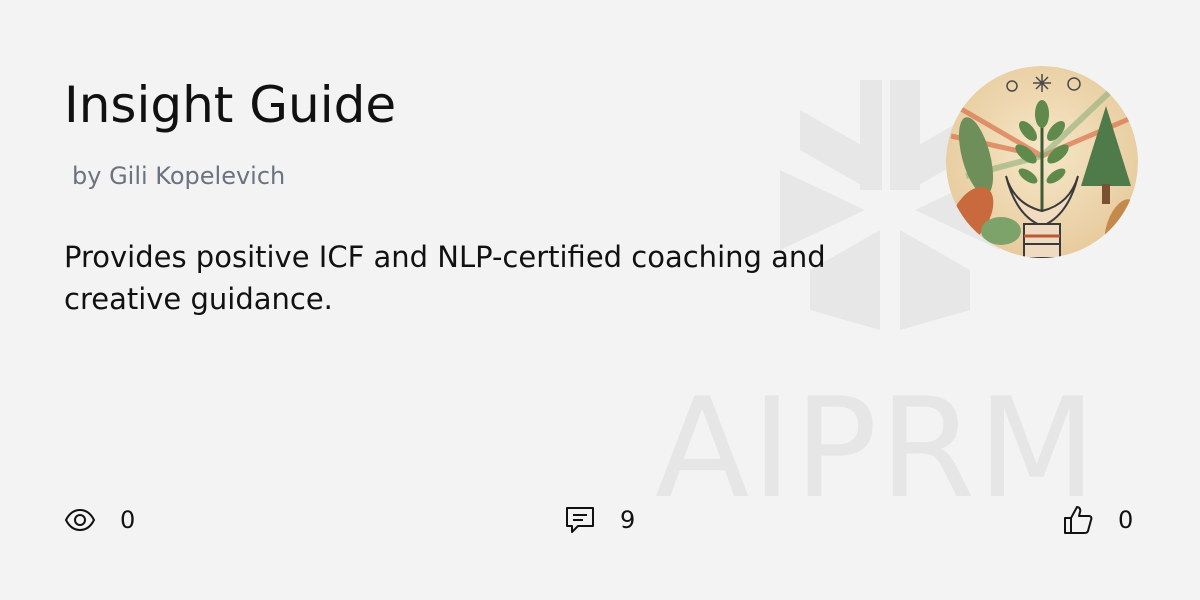 This screenshot has height=600, width=1200. I want to click on likes-count: 0, so click(1126, 520).